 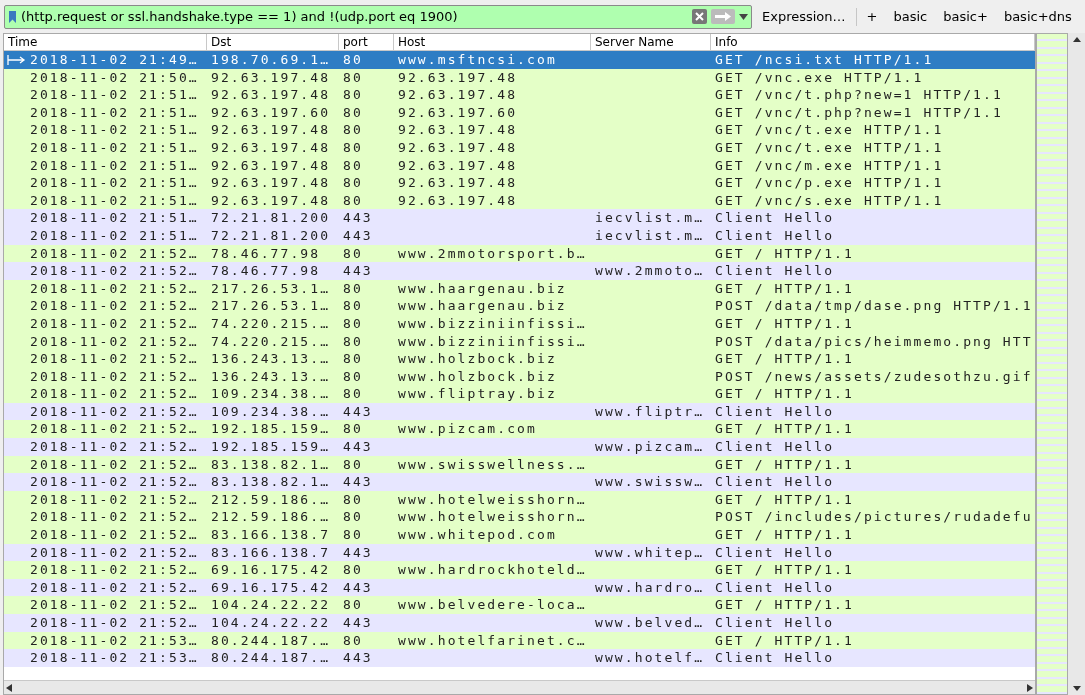 I want to click on packet-row: 2018-11-02 21:52… 192.185.159… 443 www.pizcam… Client Hello, so click(x=519, y=447).